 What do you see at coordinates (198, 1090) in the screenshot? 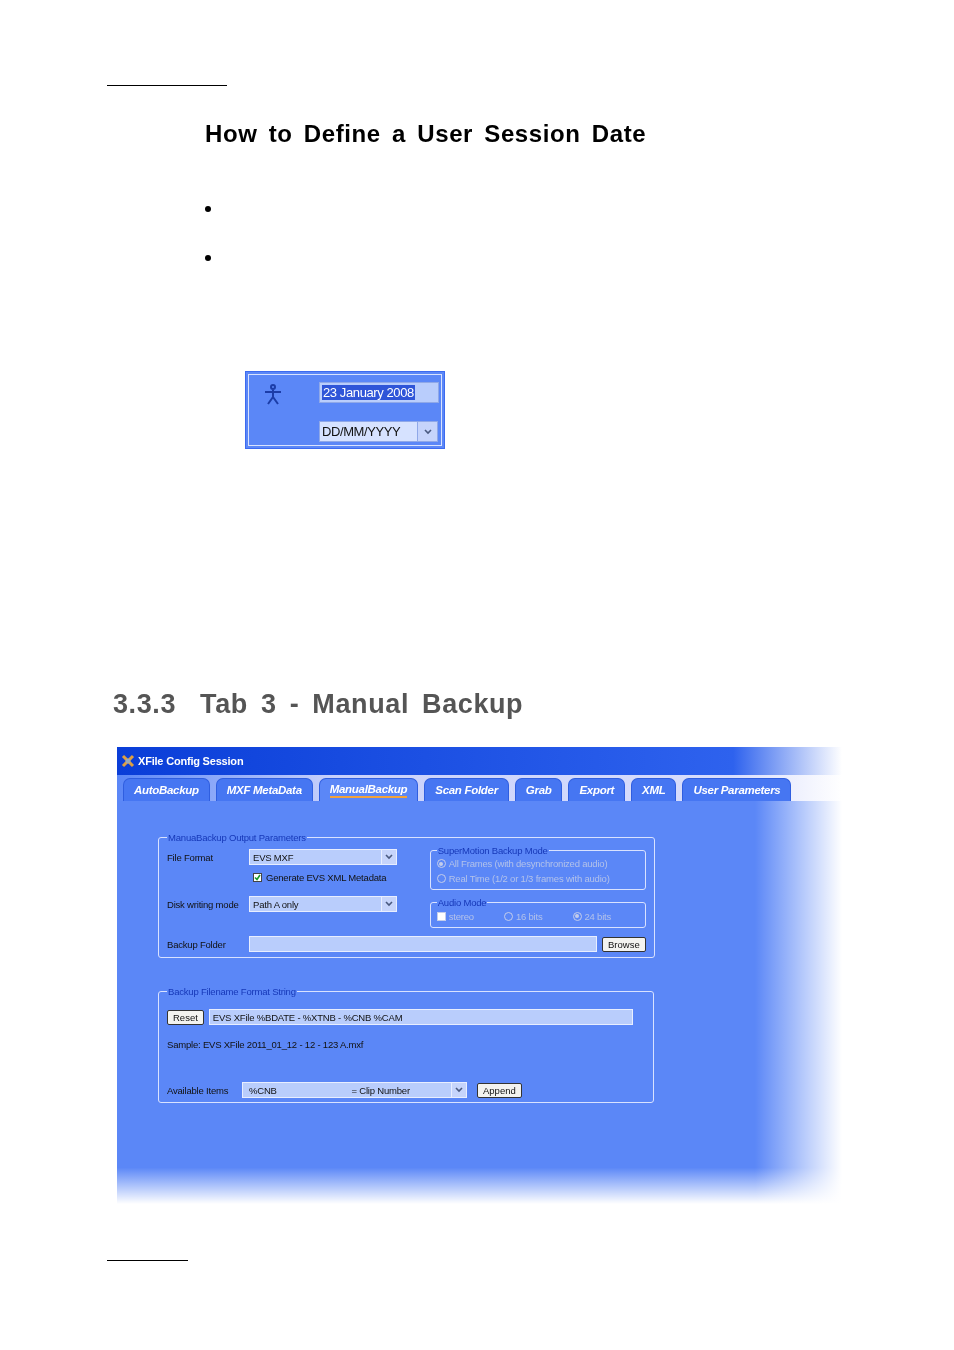
I see `field-label: Available Items` at bounding box center [198, 1090].